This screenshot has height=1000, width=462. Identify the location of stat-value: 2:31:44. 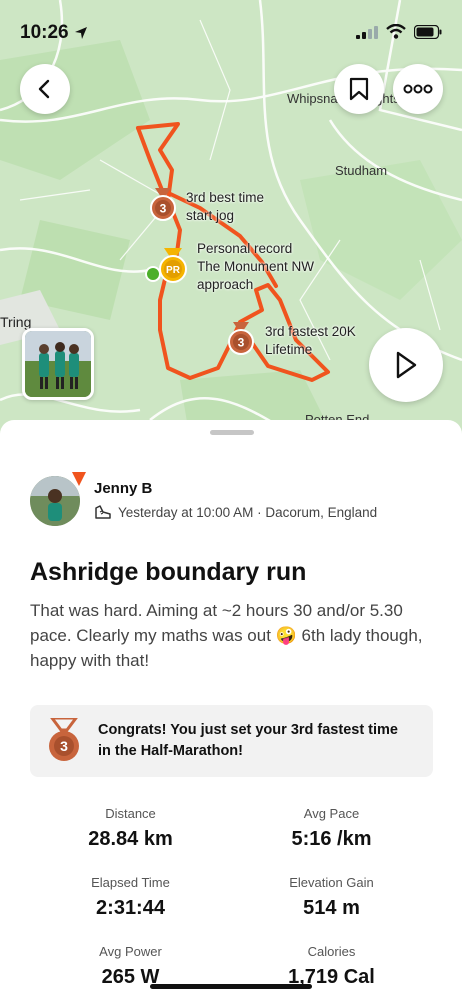
(130, 908).